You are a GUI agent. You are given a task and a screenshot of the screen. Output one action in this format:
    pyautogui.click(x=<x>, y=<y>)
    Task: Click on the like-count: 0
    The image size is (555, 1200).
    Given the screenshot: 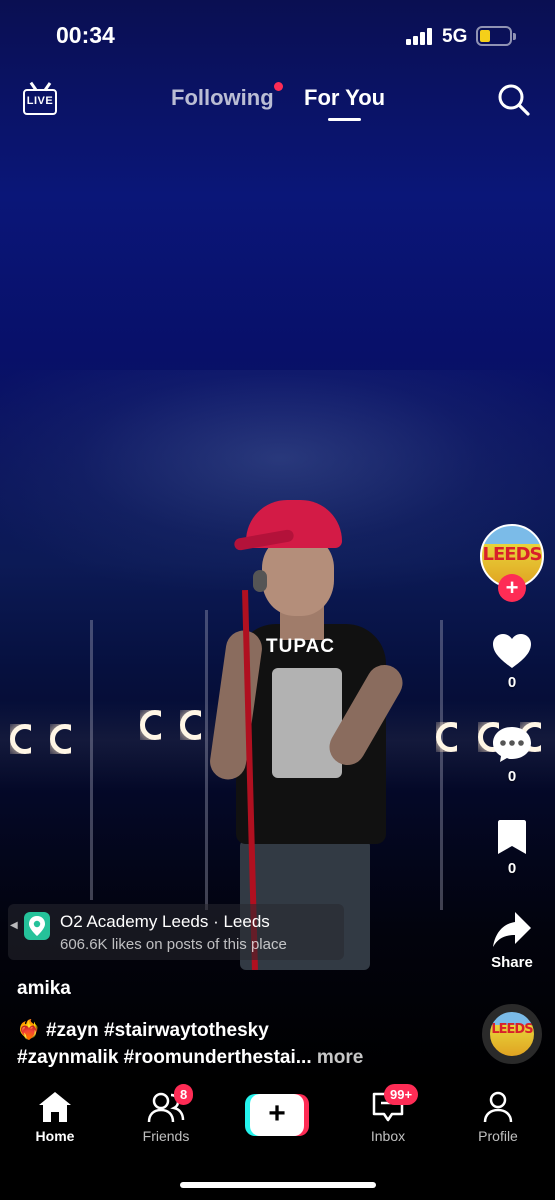 What is the action you would take?
    pyautogui.click(x=512, y=682)
    